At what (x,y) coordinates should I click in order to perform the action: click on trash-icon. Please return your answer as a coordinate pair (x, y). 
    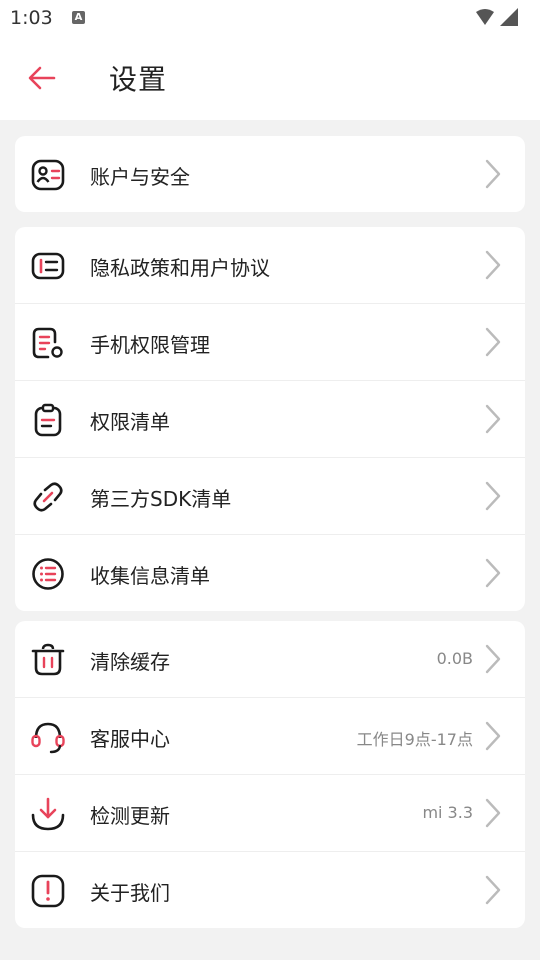
    Looking at the image, I should click on (48, 659).